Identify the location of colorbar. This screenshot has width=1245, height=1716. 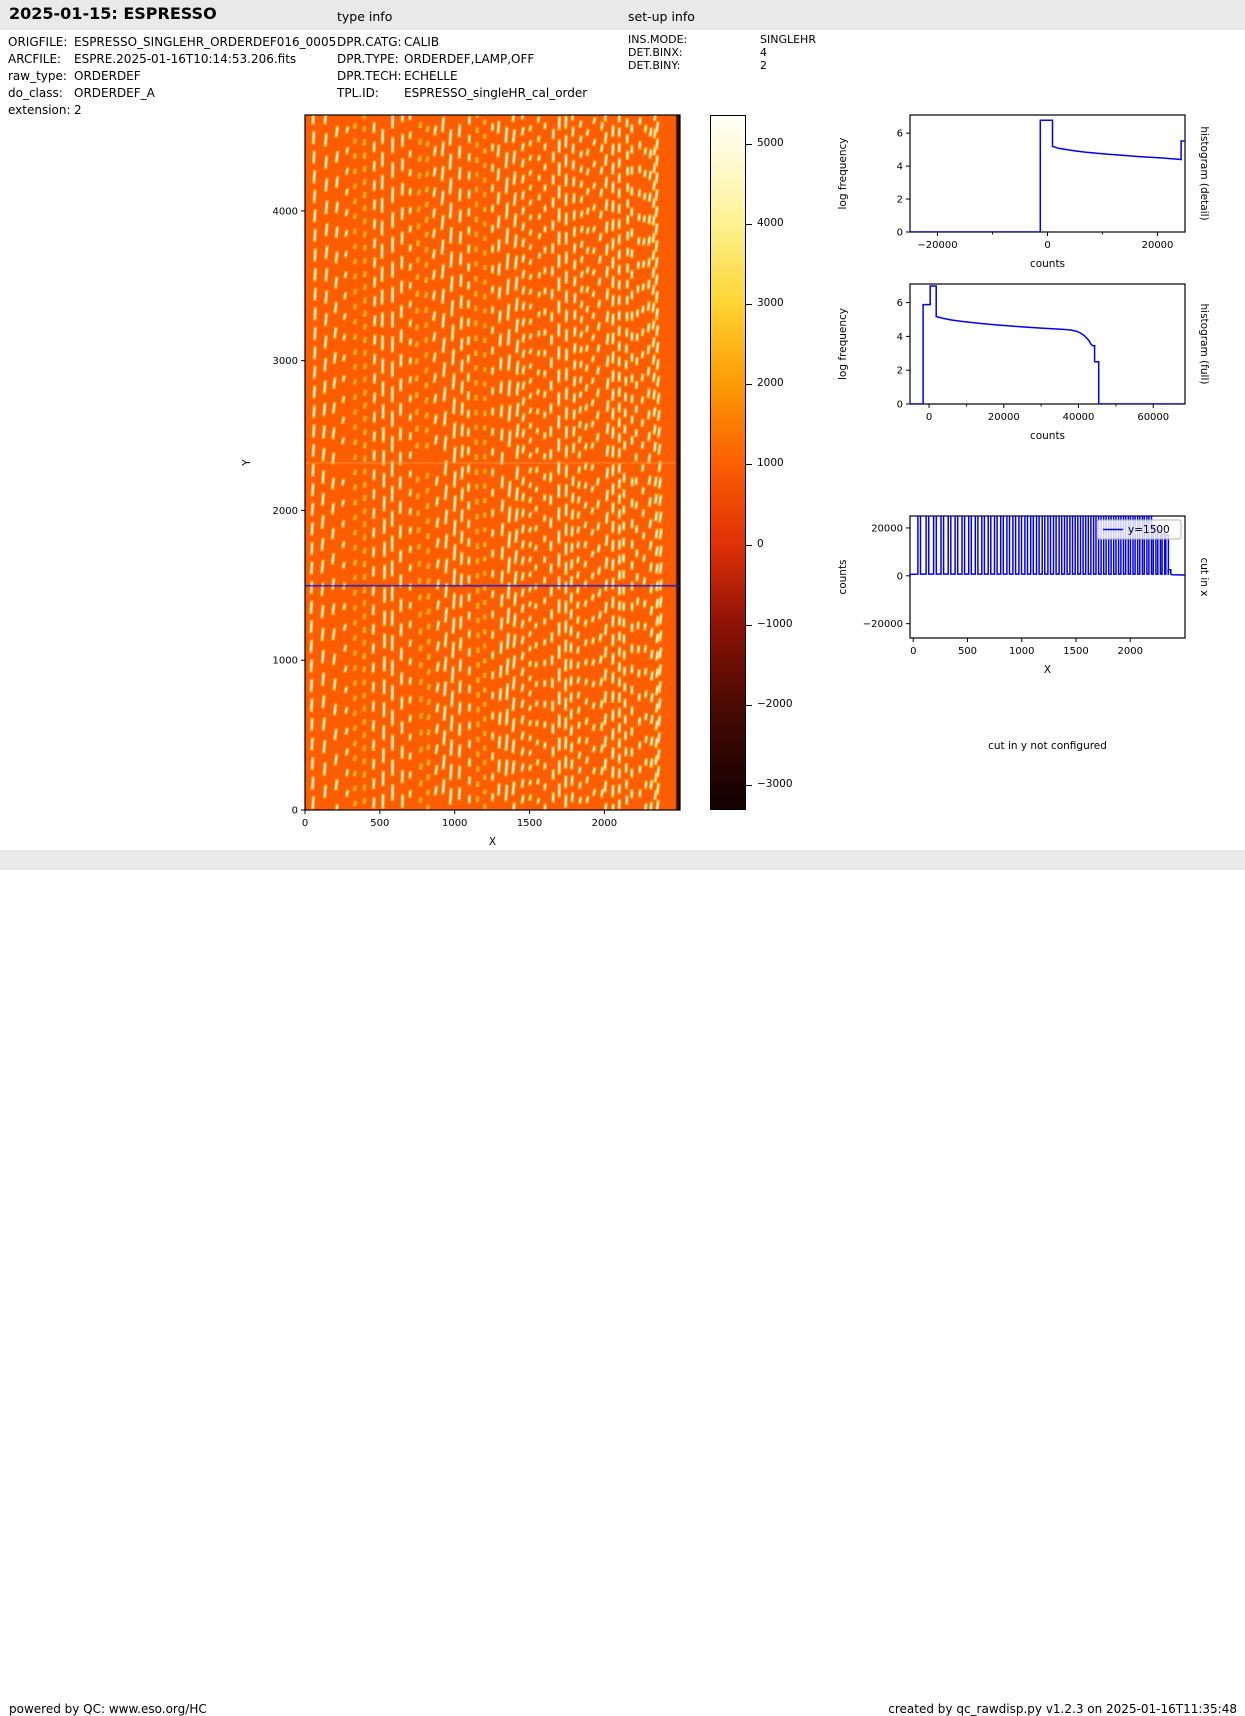
(728, 462).